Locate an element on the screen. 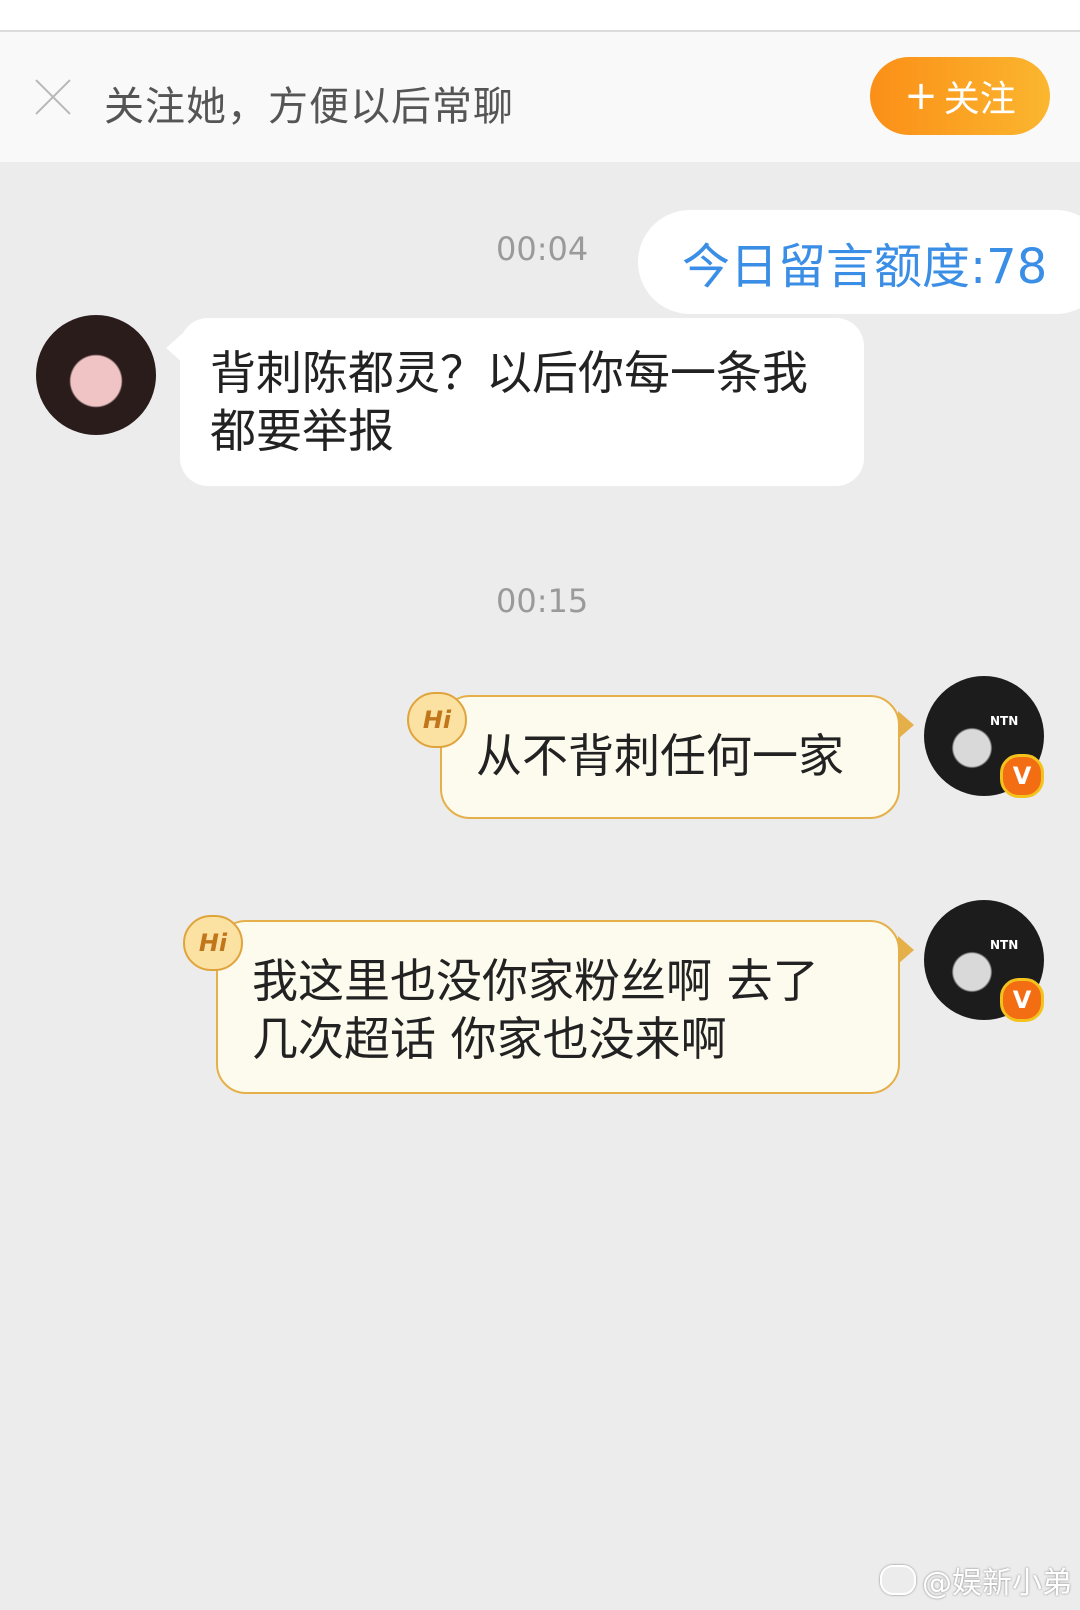 Image resolution: width=1080 pixels, height=1610 pixels. watermark-text: @娱新小弟 is located at coordinates (997, 1583).